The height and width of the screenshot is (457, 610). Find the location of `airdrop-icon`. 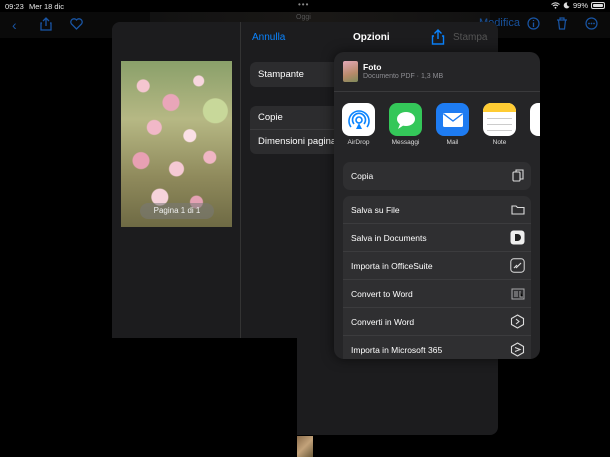

airdrop-icon is located at coordinates (358, 119).